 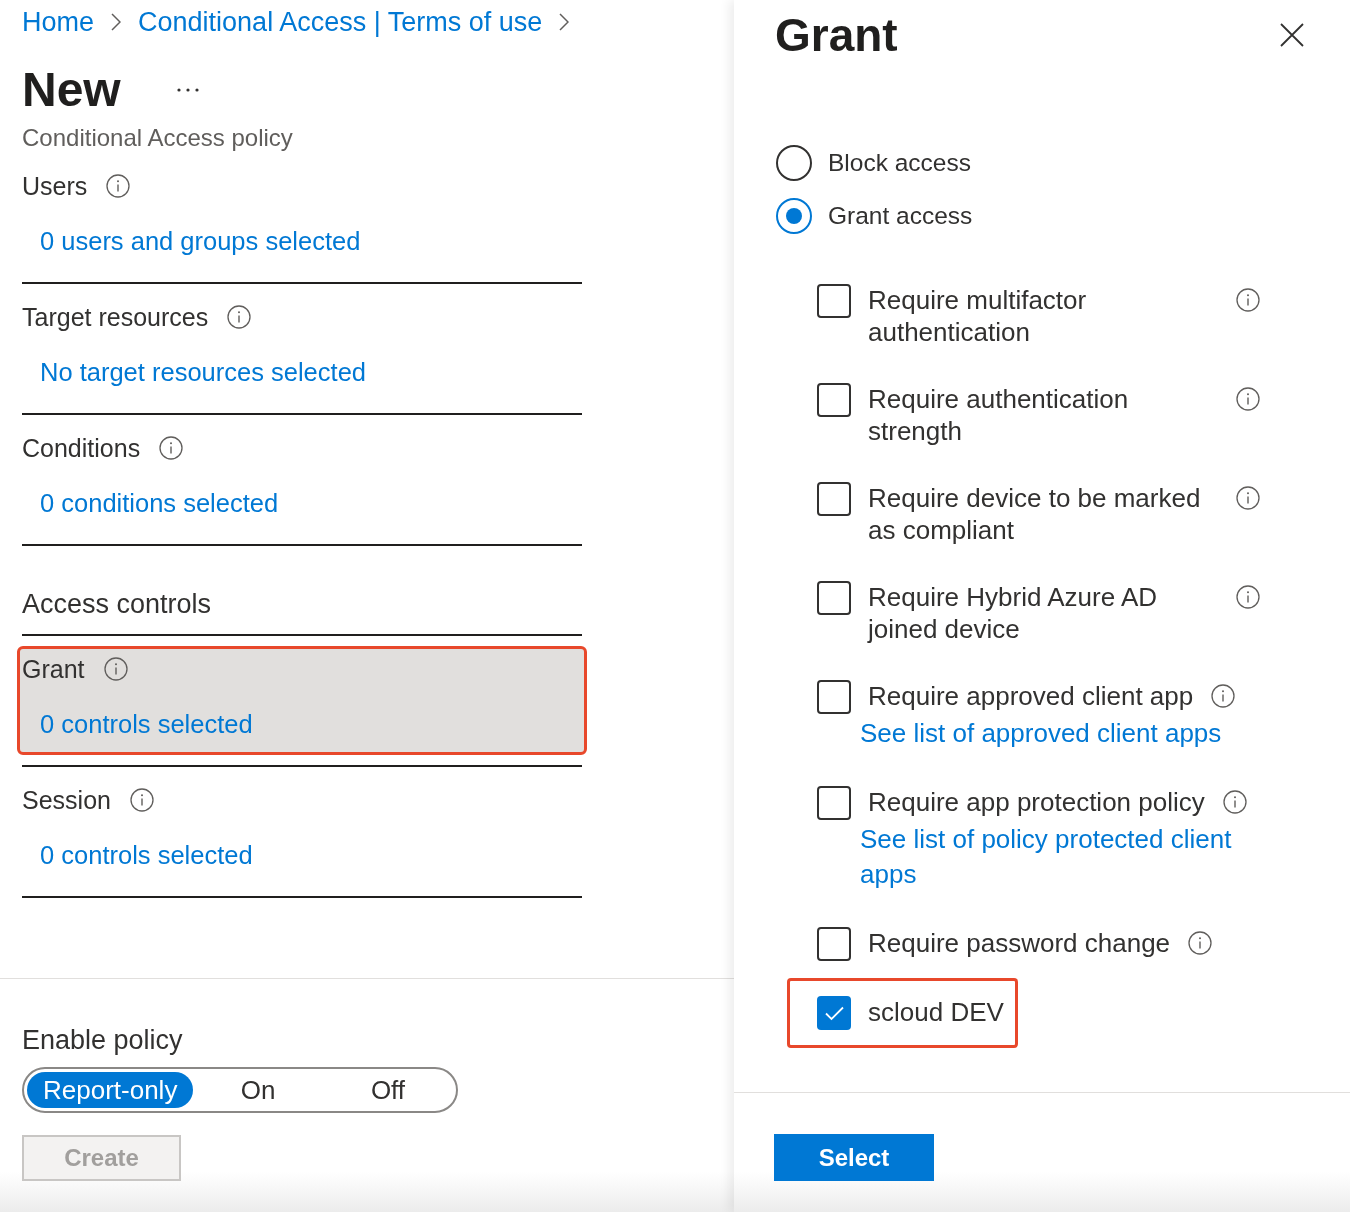 What do you see at coordinates (388, 1090) in the screenshot?
I see `segment-option: Off` at bounding box center [388, 1090].